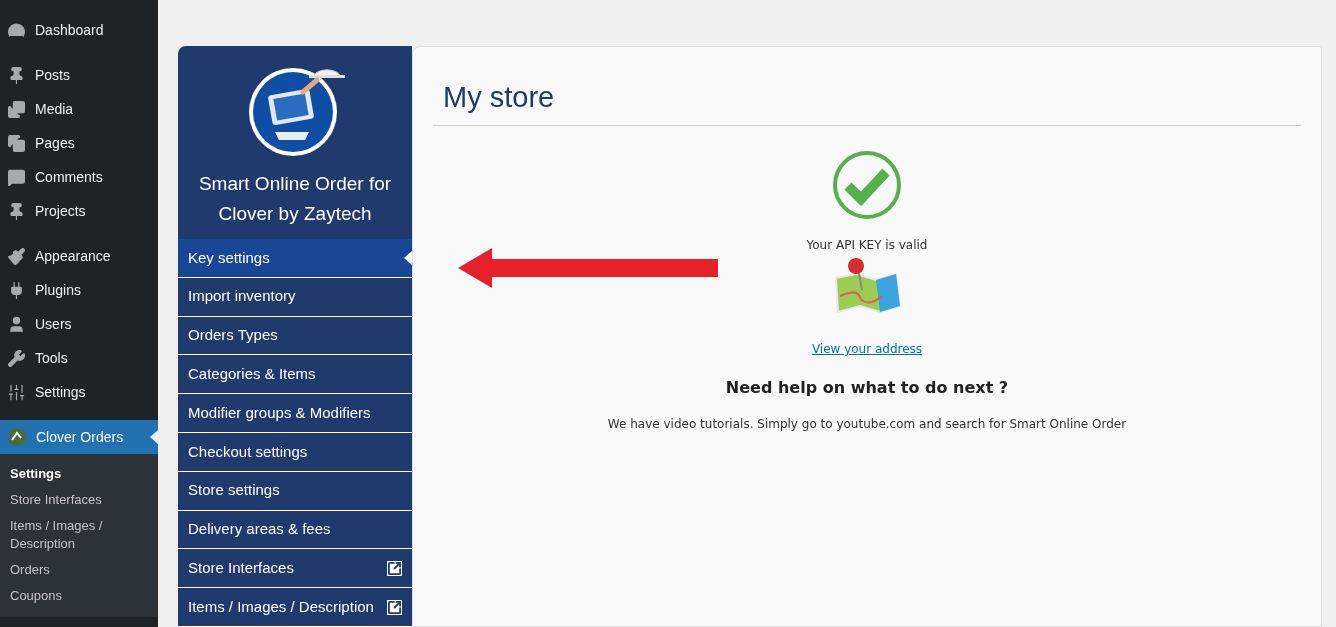  I want to click on pages-icon, so click(16, 143).